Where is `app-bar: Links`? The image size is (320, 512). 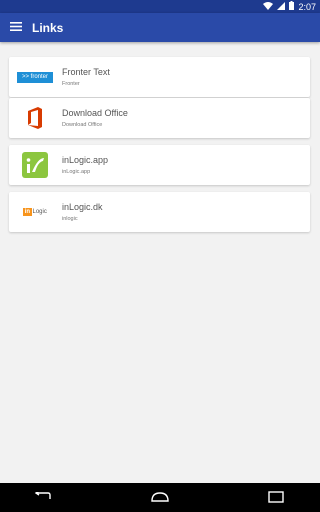 app-bar: Links is located at coordinates (160, 27).